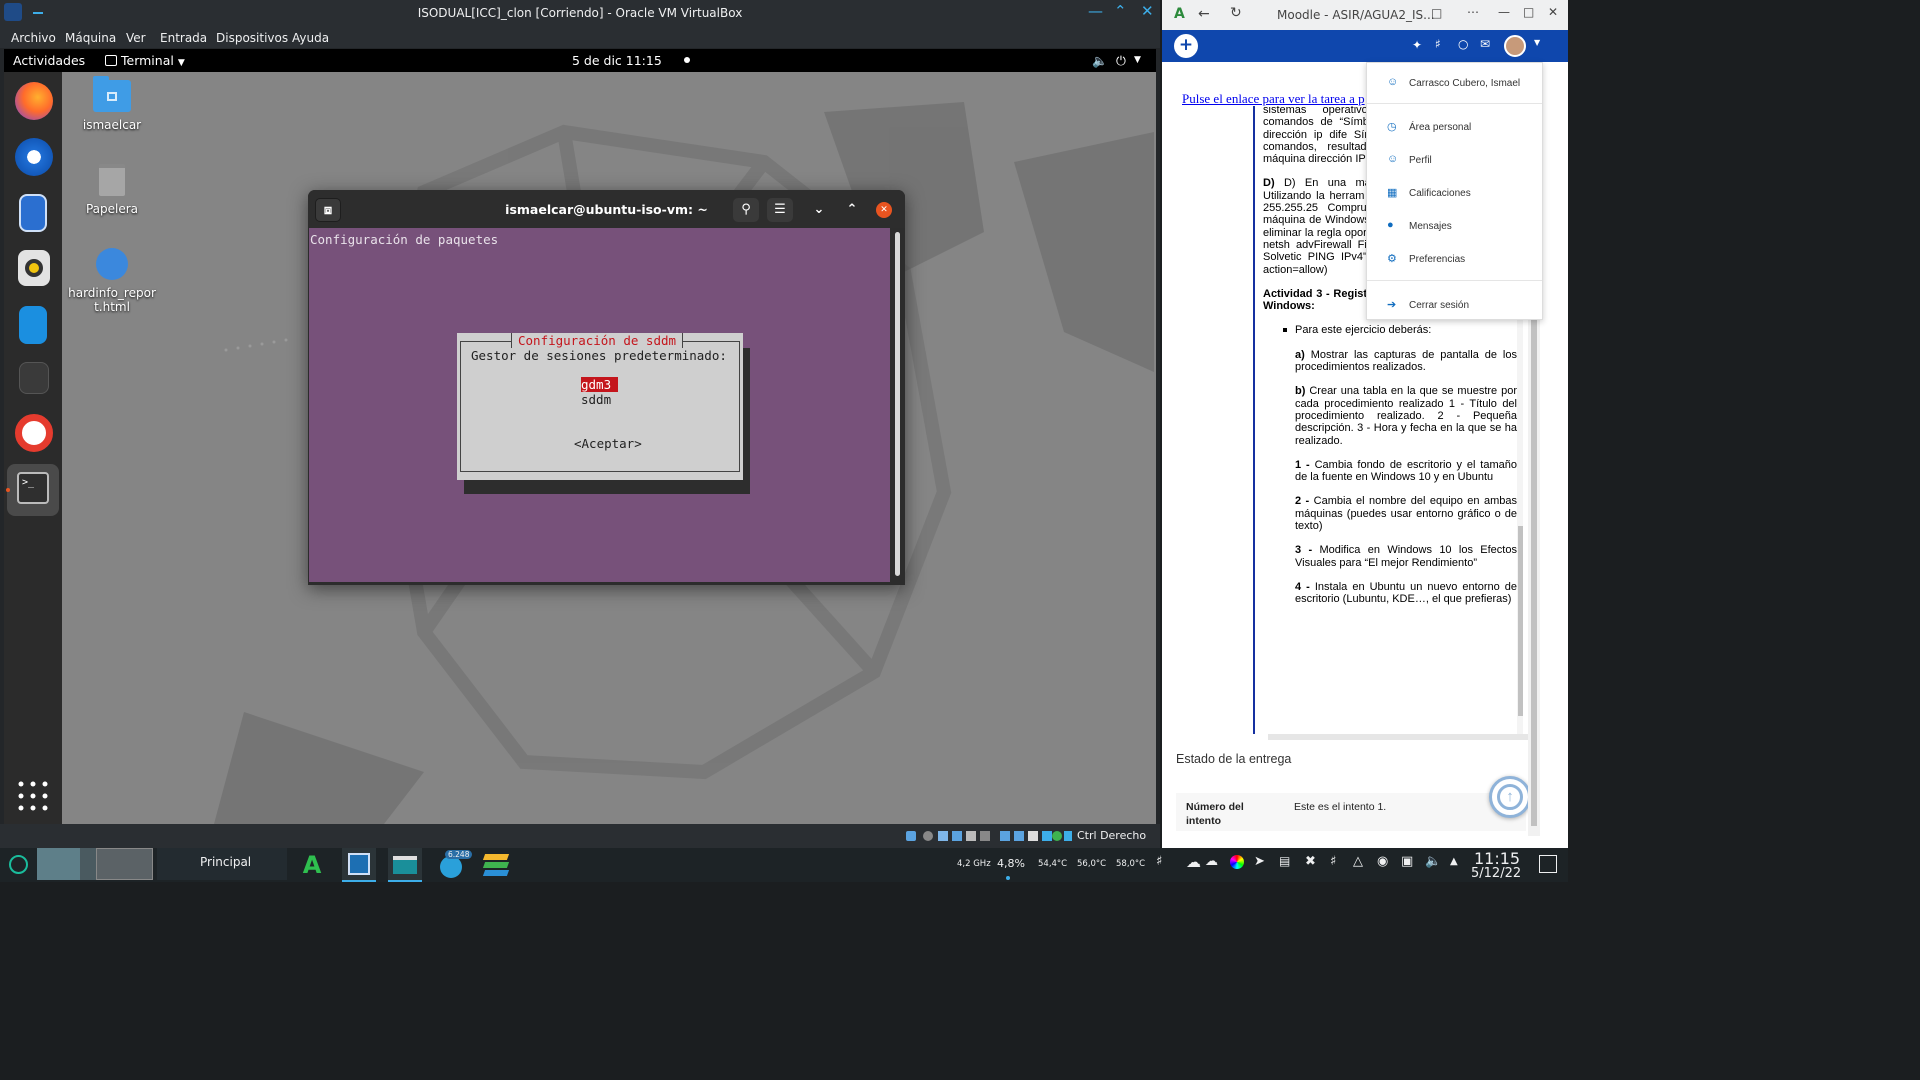 The height and width of the screenshot is (1080, 1920). What do you see at coordinates (145, 60) in the screenshot?
I see `app-menu: Terminal ▼` at bounding box center [145, 60].